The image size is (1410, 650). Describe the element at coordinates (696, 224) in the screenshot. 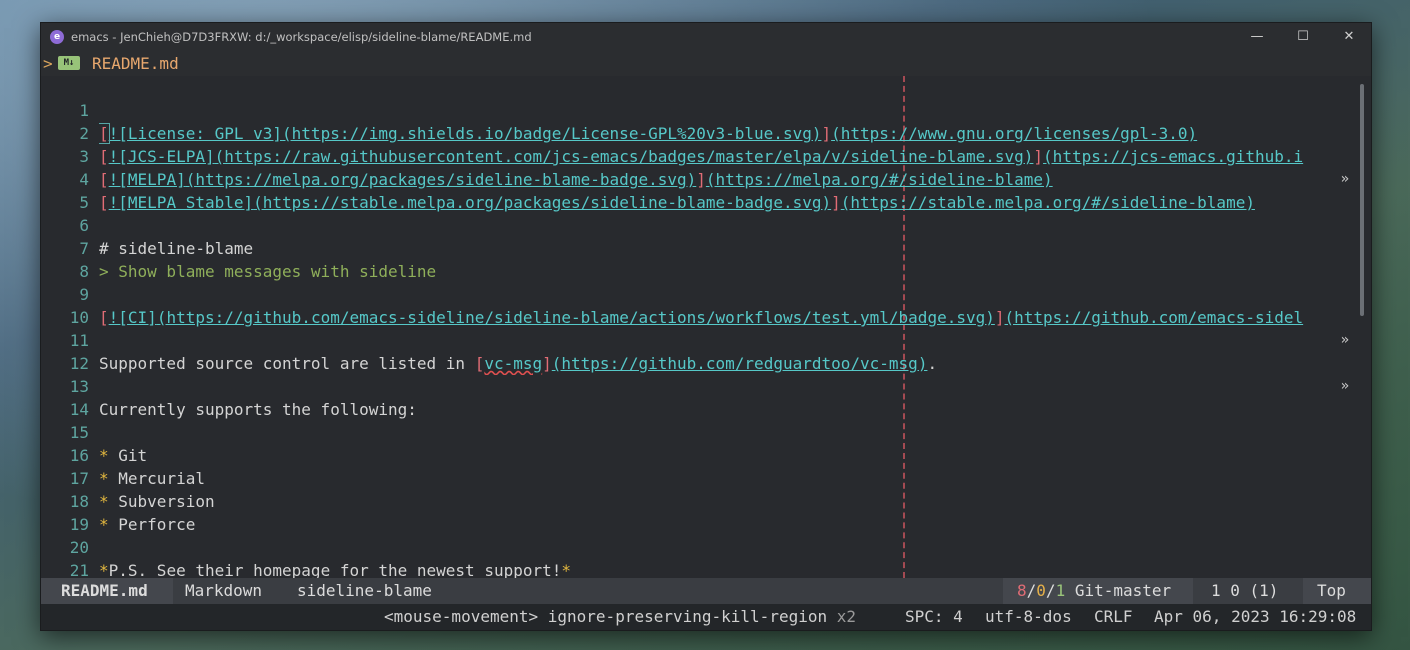

I see `editor-line: 6 # sideline-blame` at that location.